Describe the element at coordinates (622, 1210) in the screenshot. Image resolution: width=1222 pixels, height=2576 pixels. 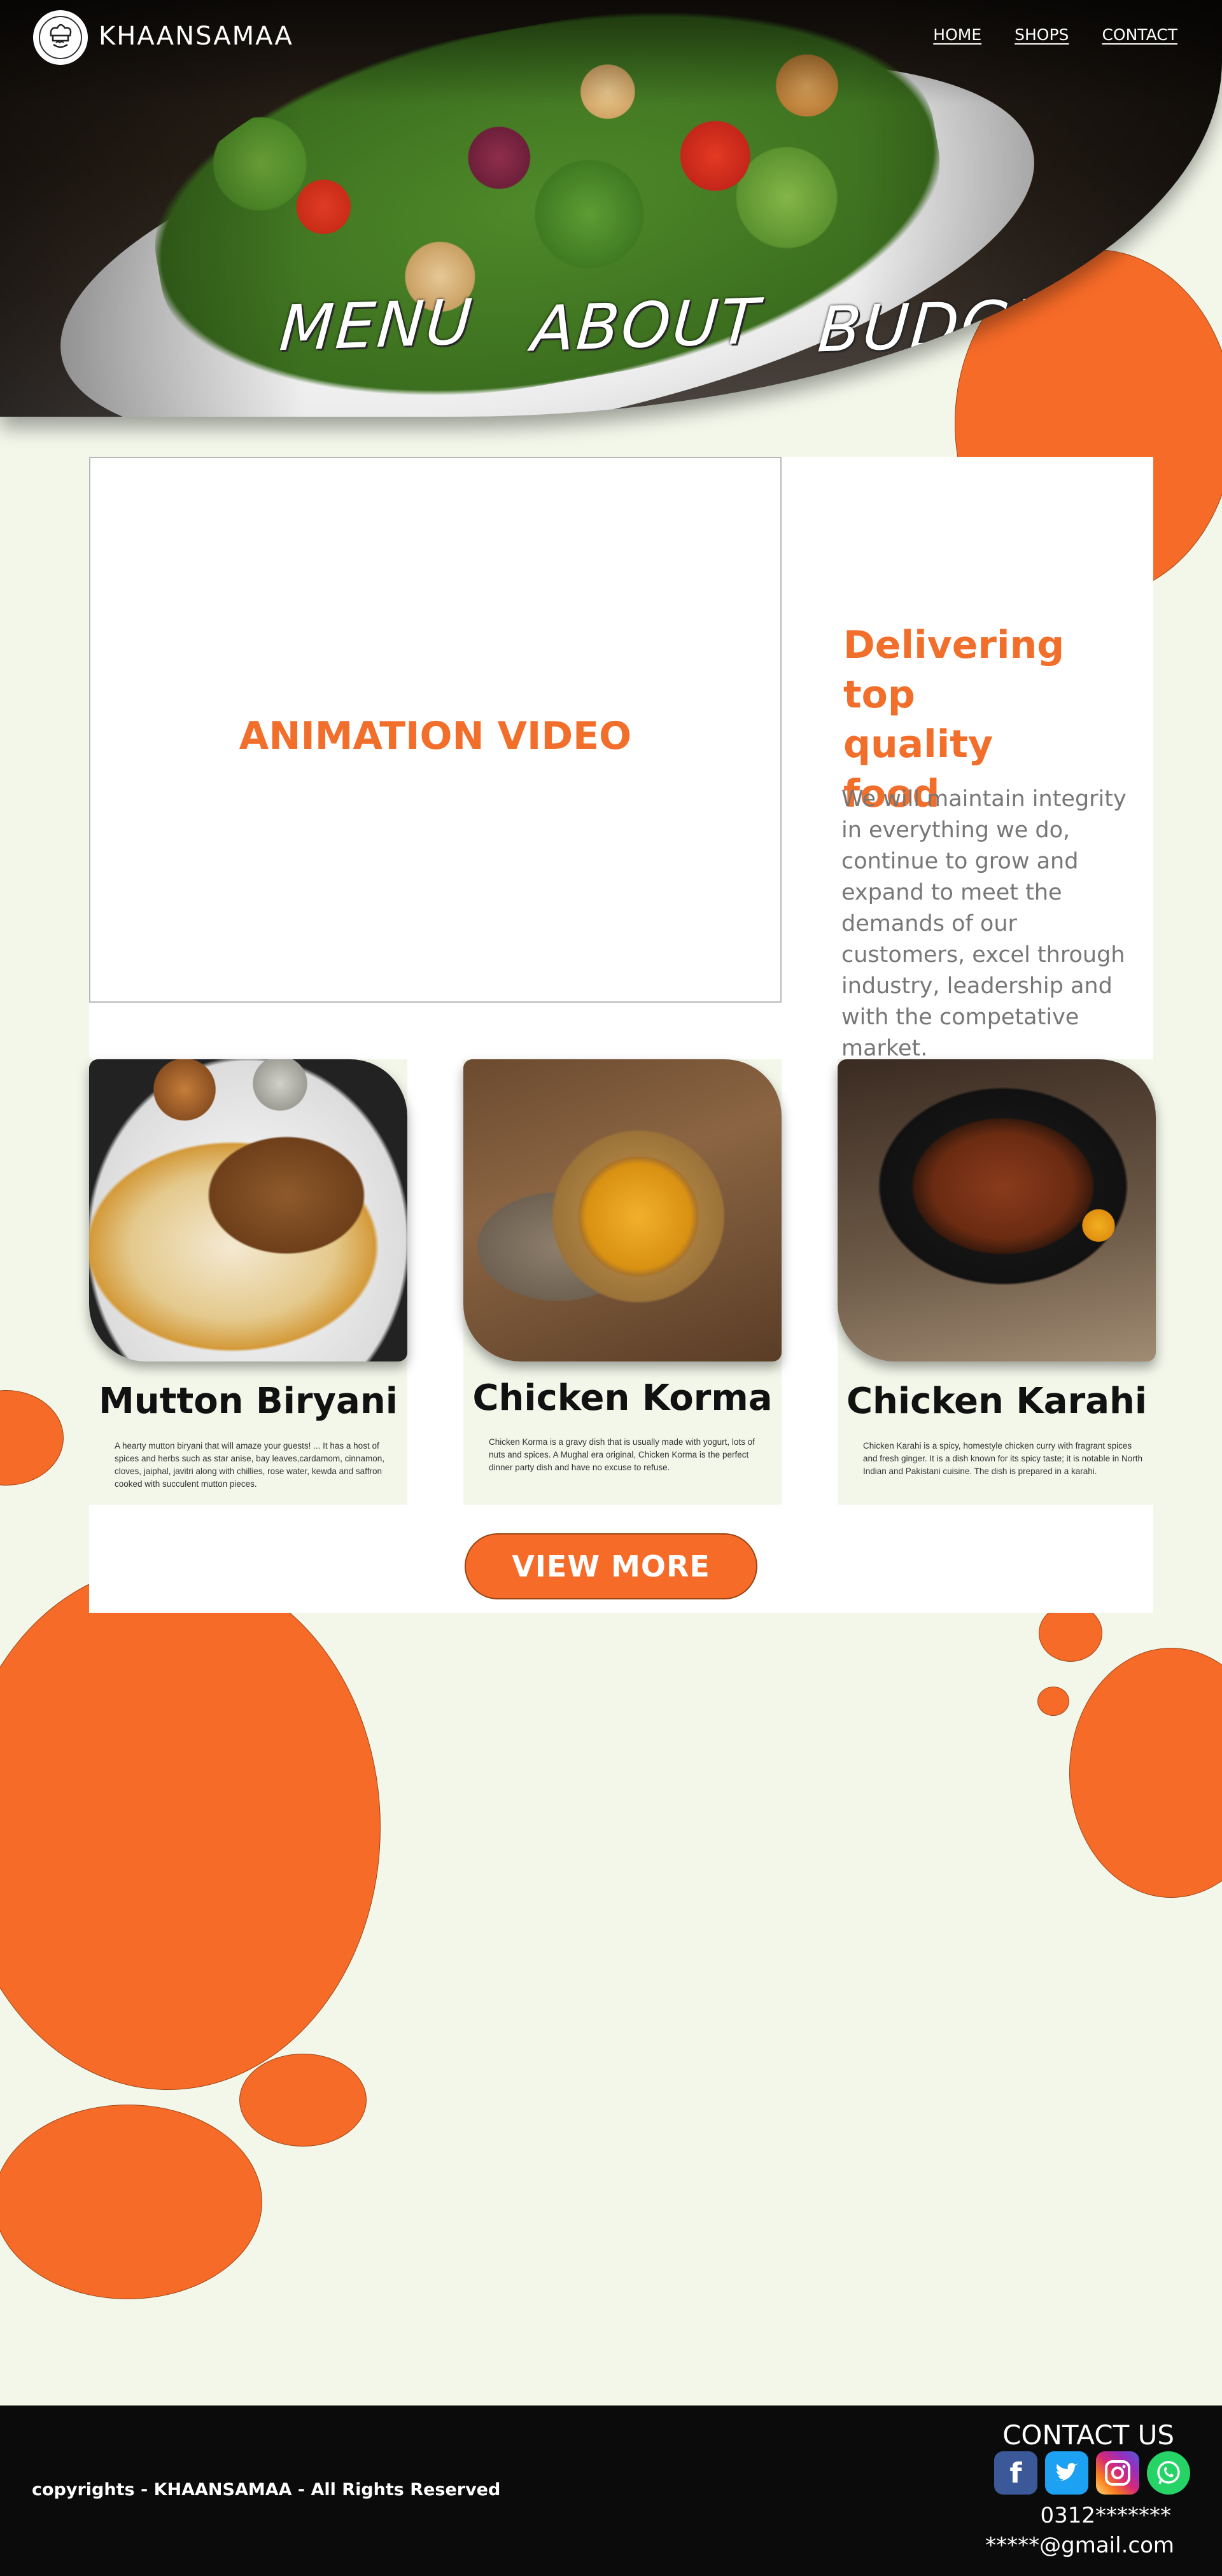
I see `chicken-korma-image` at that location.